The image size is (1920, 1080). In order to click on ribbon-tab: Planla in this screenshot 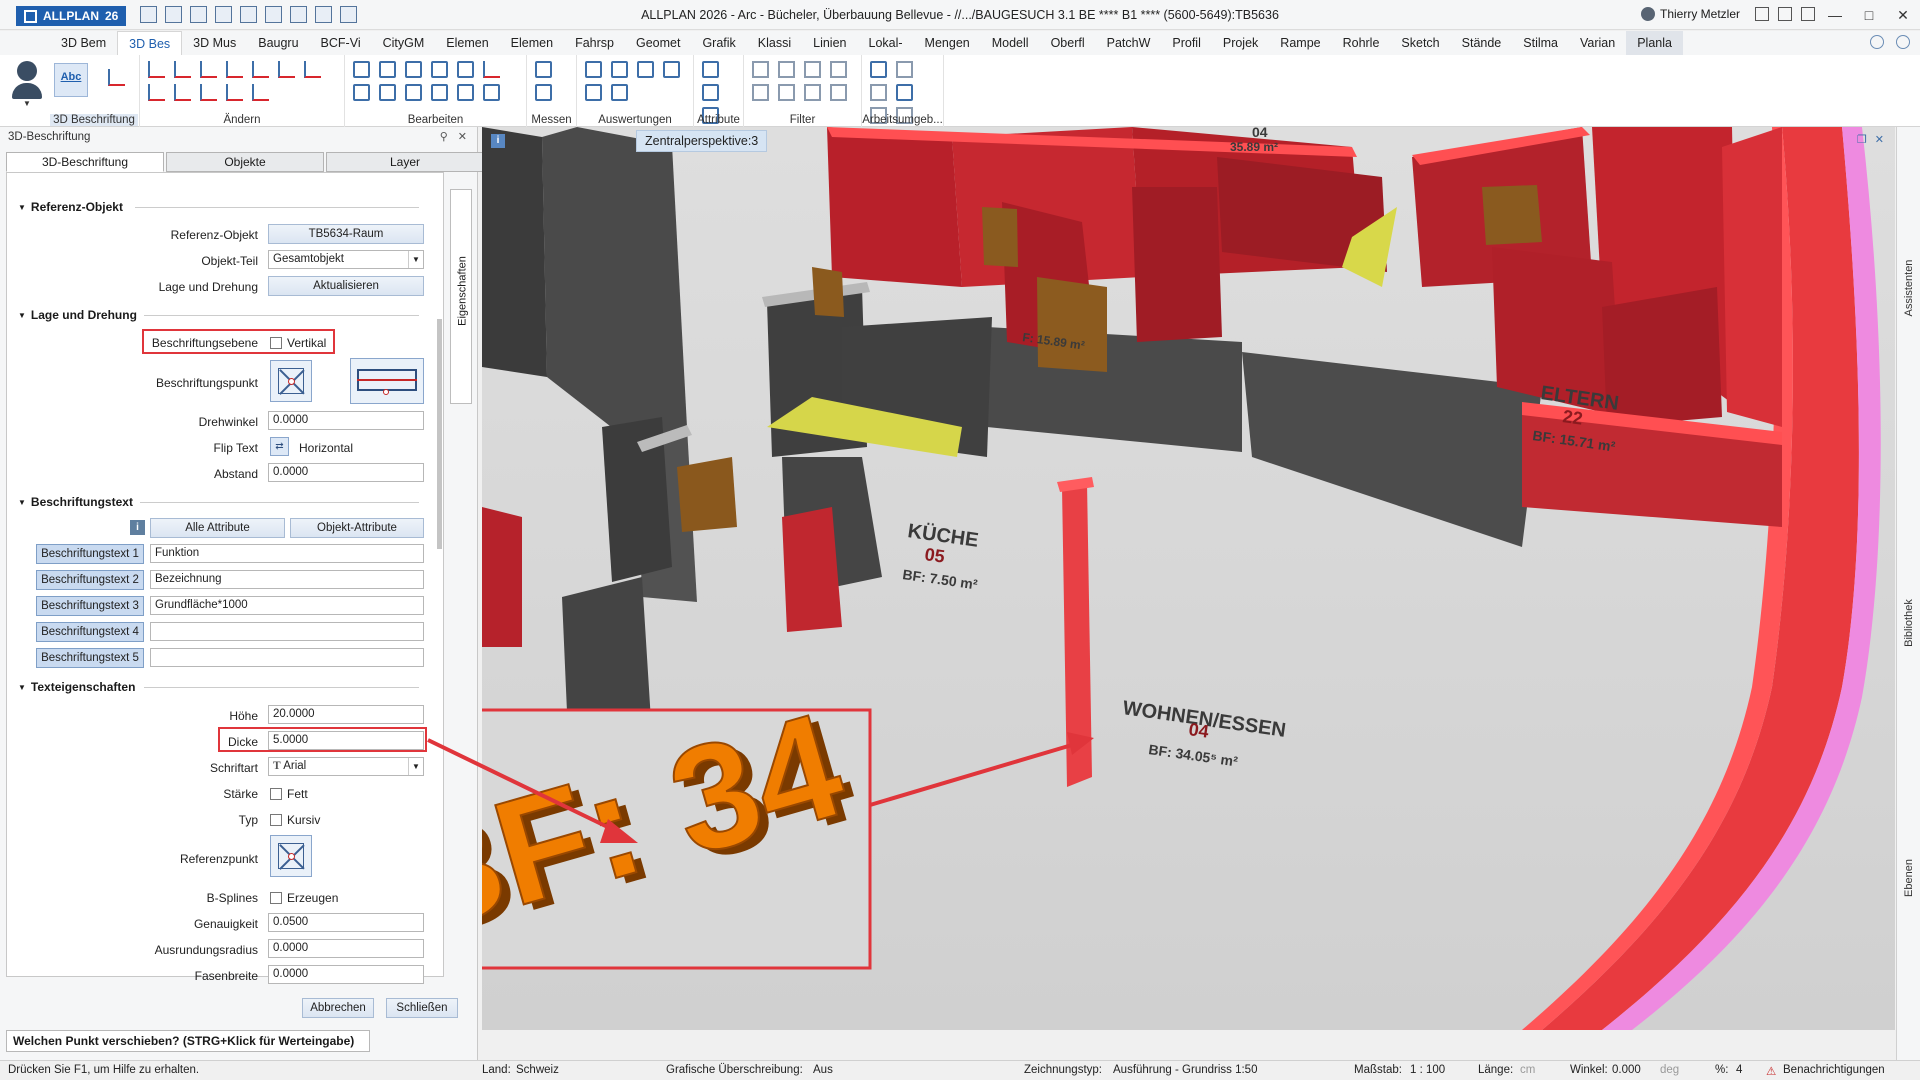, I will do `click(1654, 43)`.